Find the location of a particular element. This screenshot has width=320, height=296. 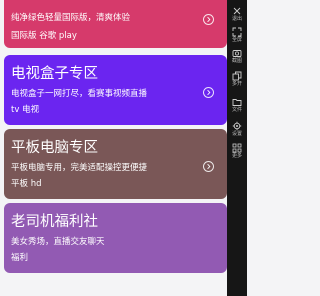

sidebar-item-exit: 退出 is located at coordinates (237, 16).